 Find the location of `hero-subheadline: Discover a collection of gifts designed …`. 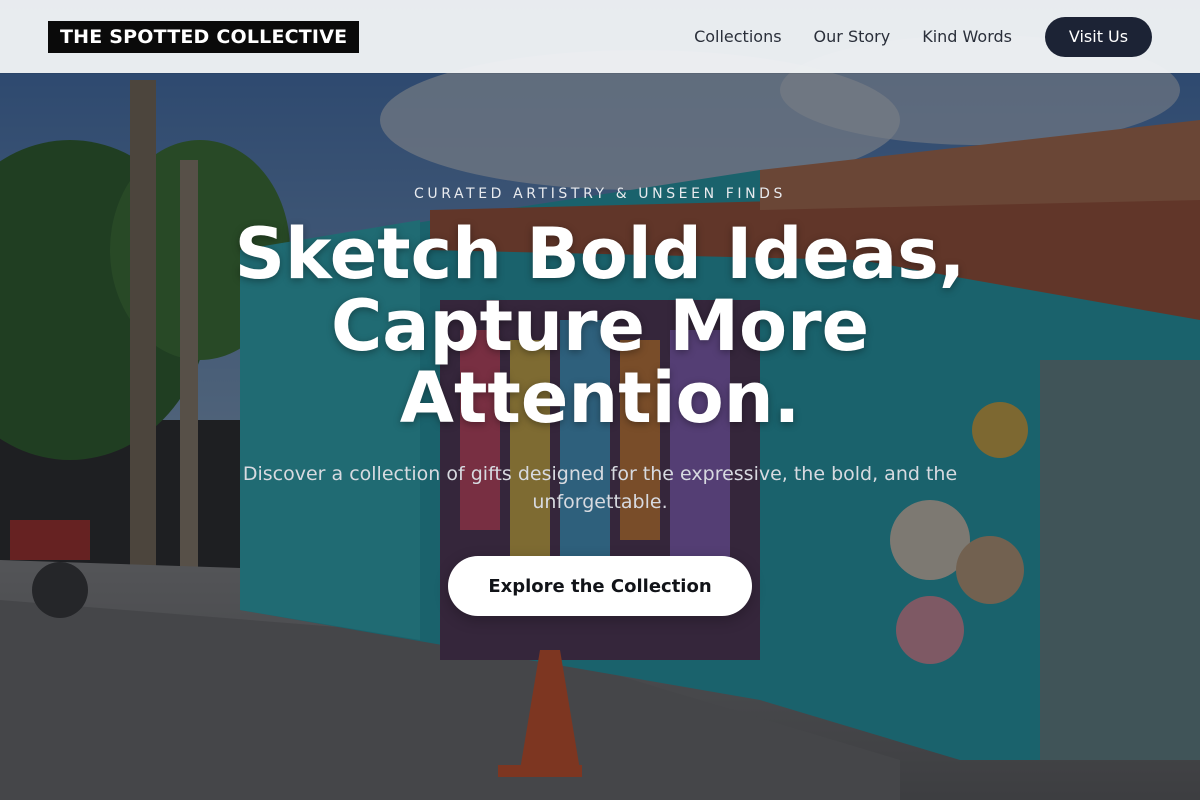

hero-subheadline: Discover a collection of gifts designed … is located at coordinates (600, 488).